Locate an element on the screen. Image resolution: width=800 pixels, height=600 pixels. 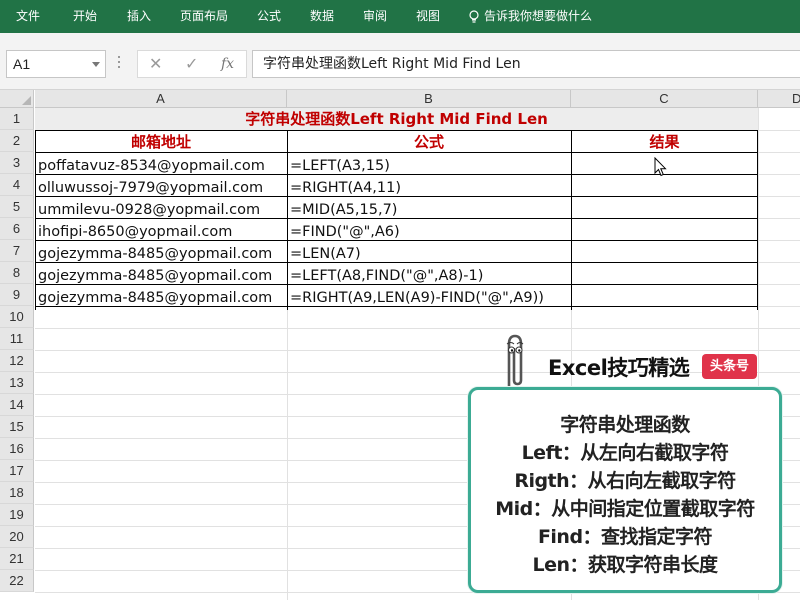
sheet-title-cell: 字符串处理函数Left Right Mid Find Len is located at coordinates (396, 119).